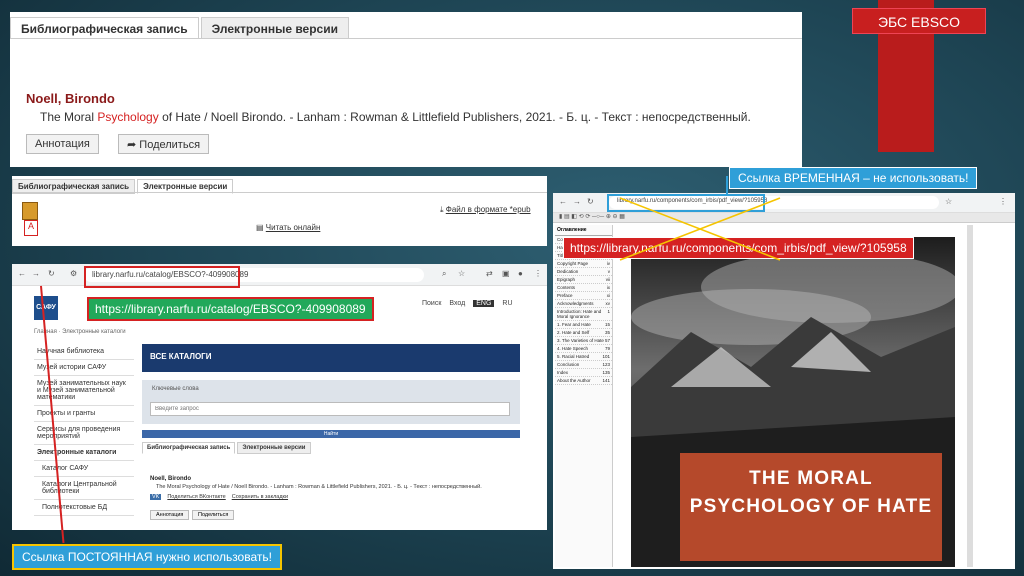  Describe the element at coordinates (580, 340) in the screenshot. I see `toc-item-title: 3. The Varieties of Hate` at that location.